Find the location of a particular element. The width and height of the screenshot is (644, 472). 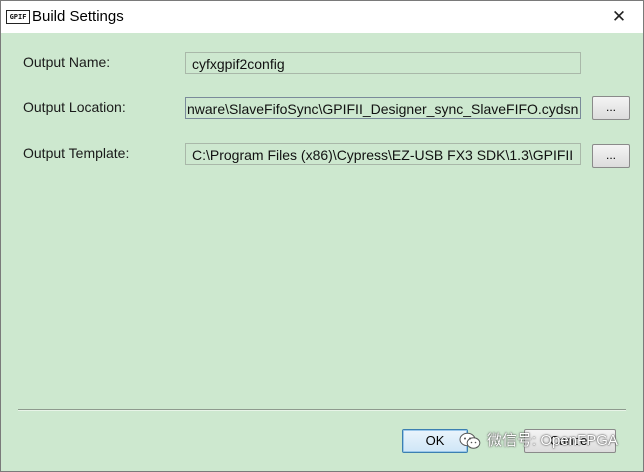

output-template-label: Output Template: is located at coordinates (76, 153).